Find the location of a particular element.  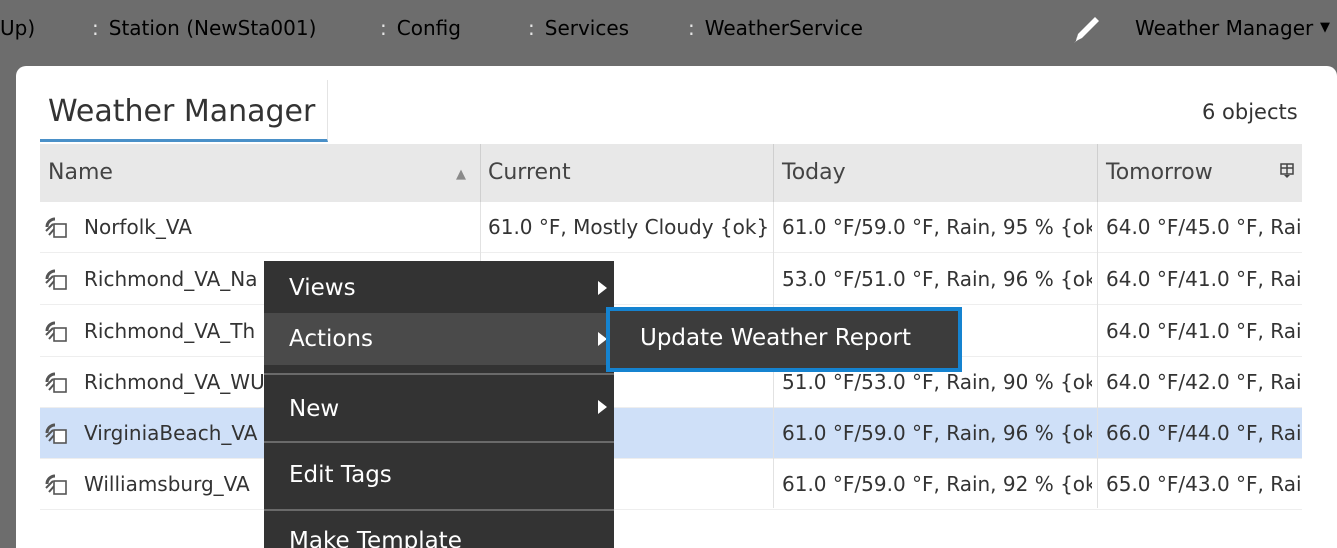

breadcrumb-up: Up) is located at coordinates (17, 28).